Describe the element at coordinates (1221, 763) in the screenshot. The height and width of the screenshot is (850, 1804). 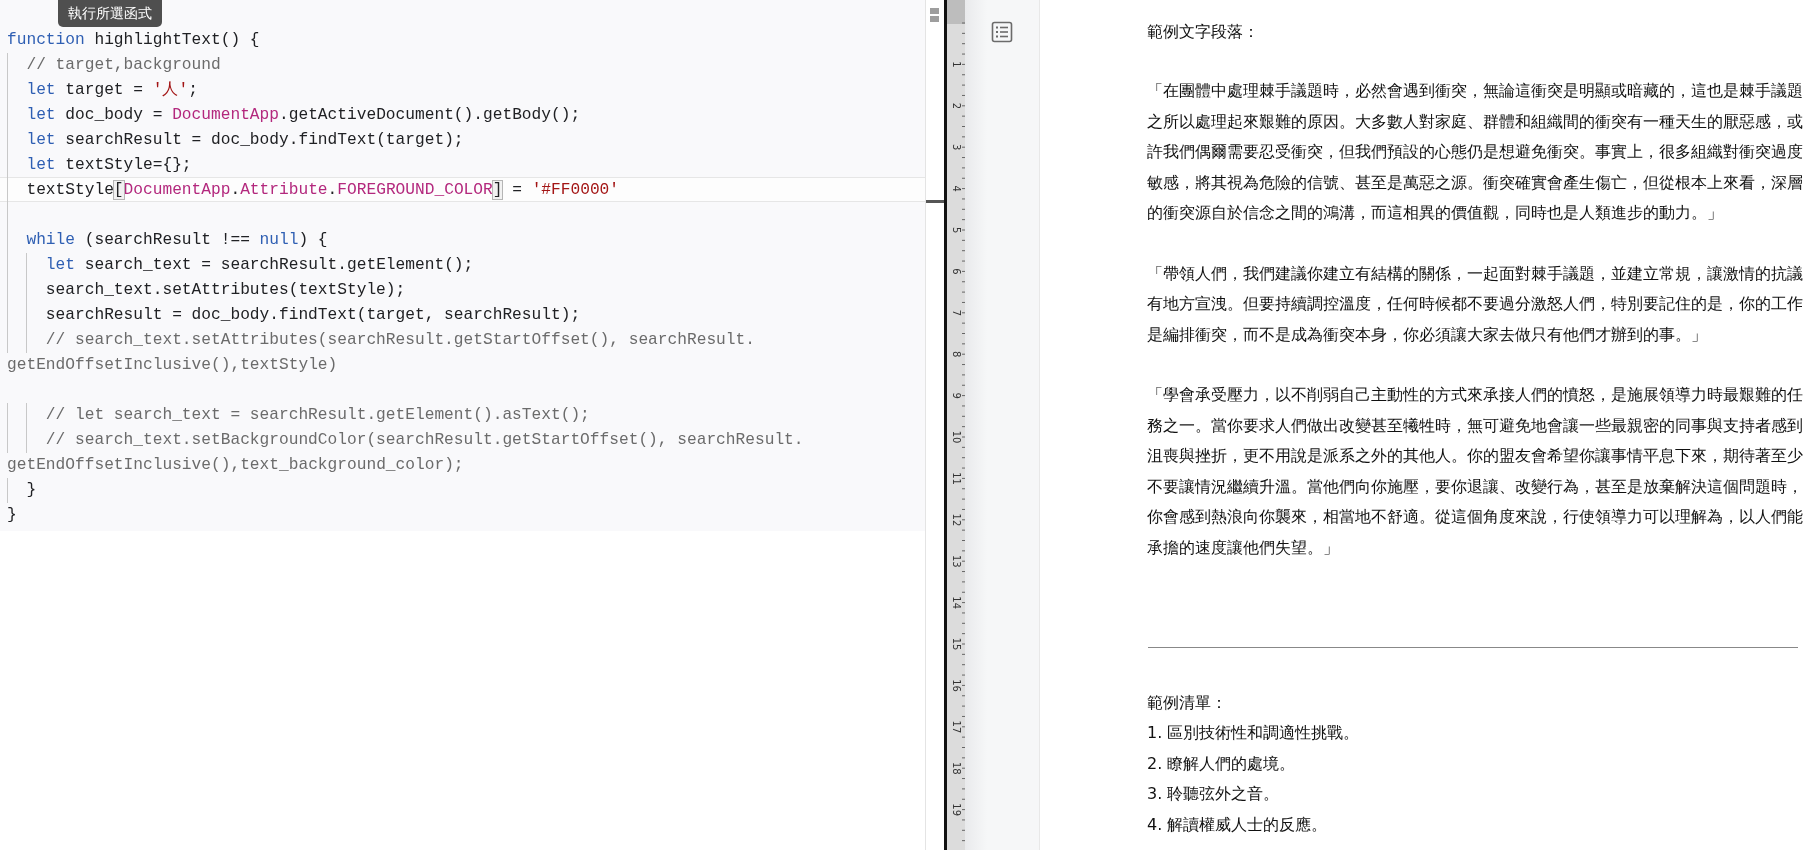
I see `list-item: 2. 瞭解人們的處境。` at that location.